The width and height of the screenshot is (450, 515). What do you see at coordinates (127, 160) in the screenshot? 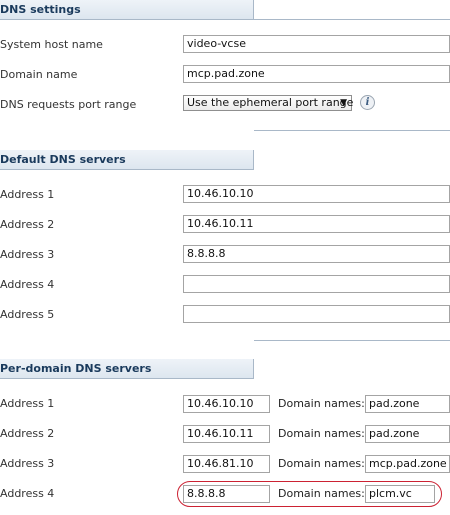
I see `default-dns-header: Default DNS servers` at bounding box center [127, 160].